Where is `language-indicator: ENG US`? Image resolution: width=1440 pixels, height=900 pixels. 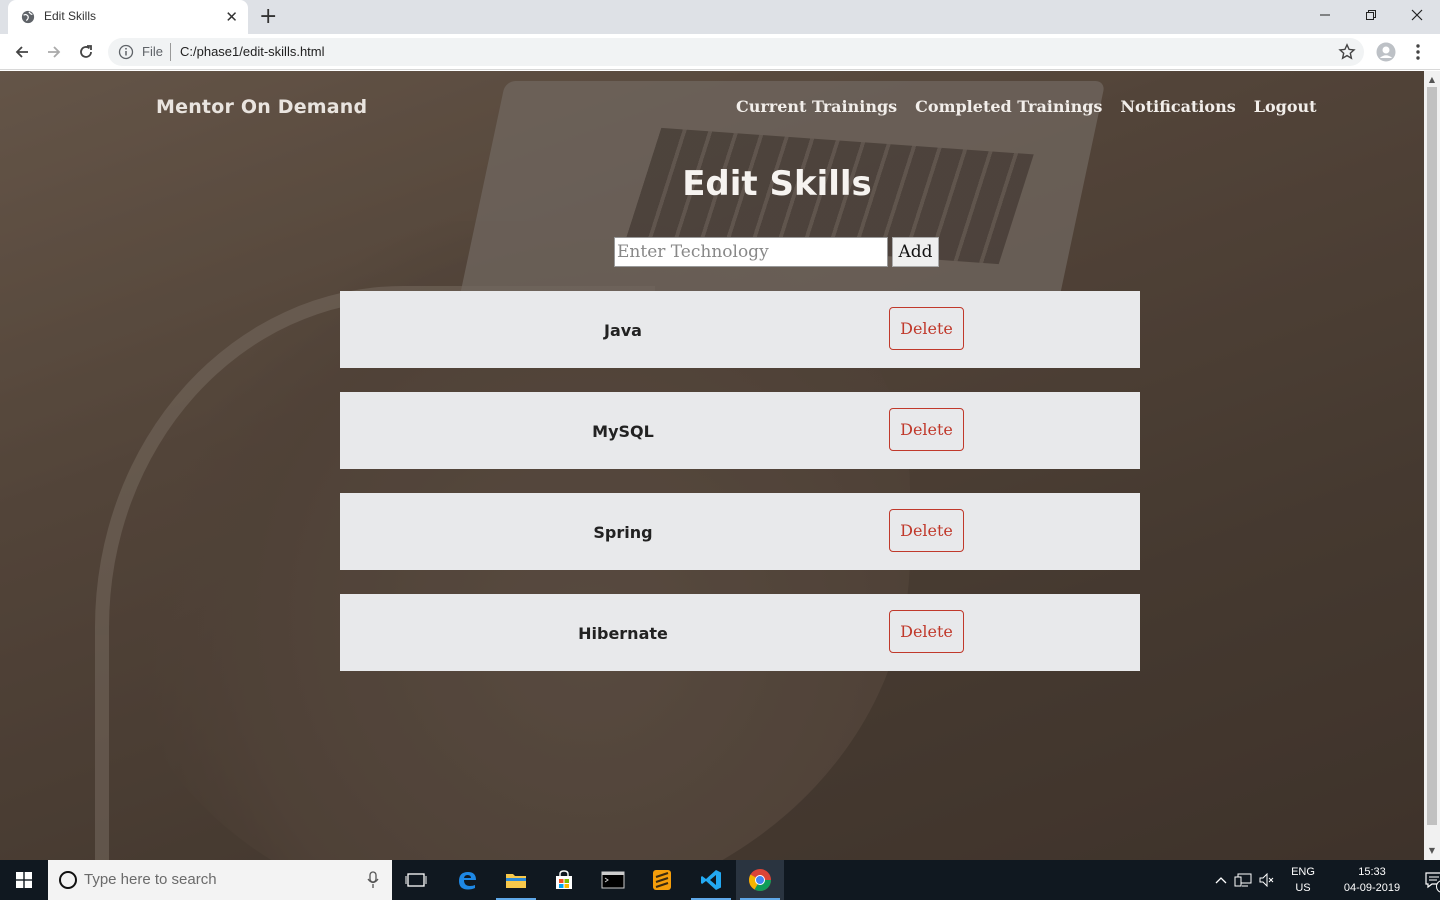 language-indicator: ENG US is located at coordinates (1303, 880).